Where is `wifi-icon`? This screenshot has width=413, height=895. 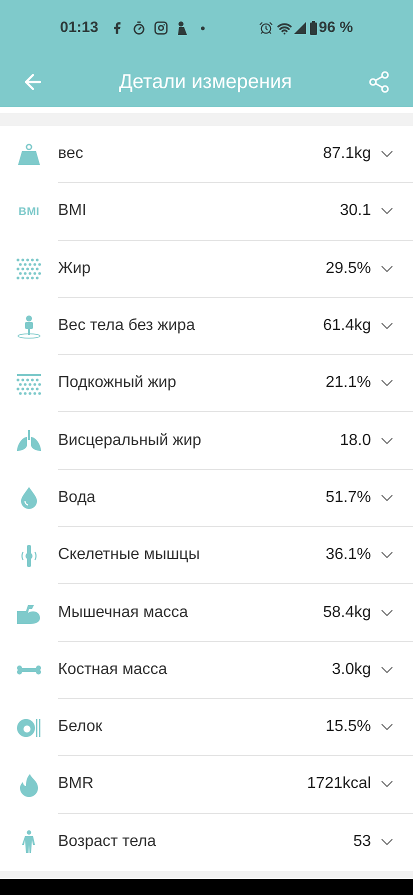 wifi-icon is located at coordinates (284, 28).